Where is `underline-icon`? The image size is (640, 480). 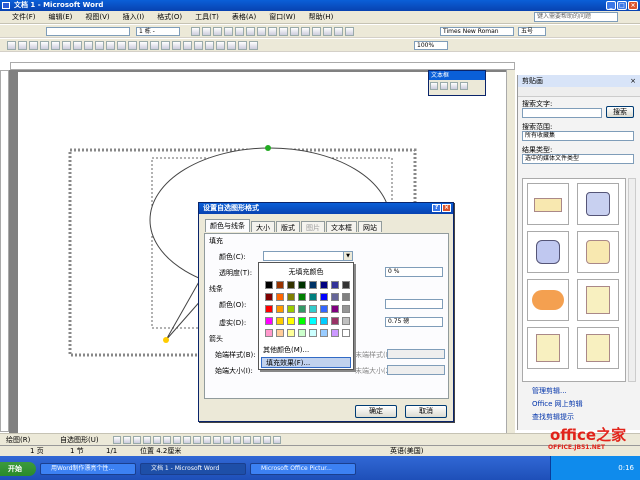
underline-icon is located at coordinates (239, 31).